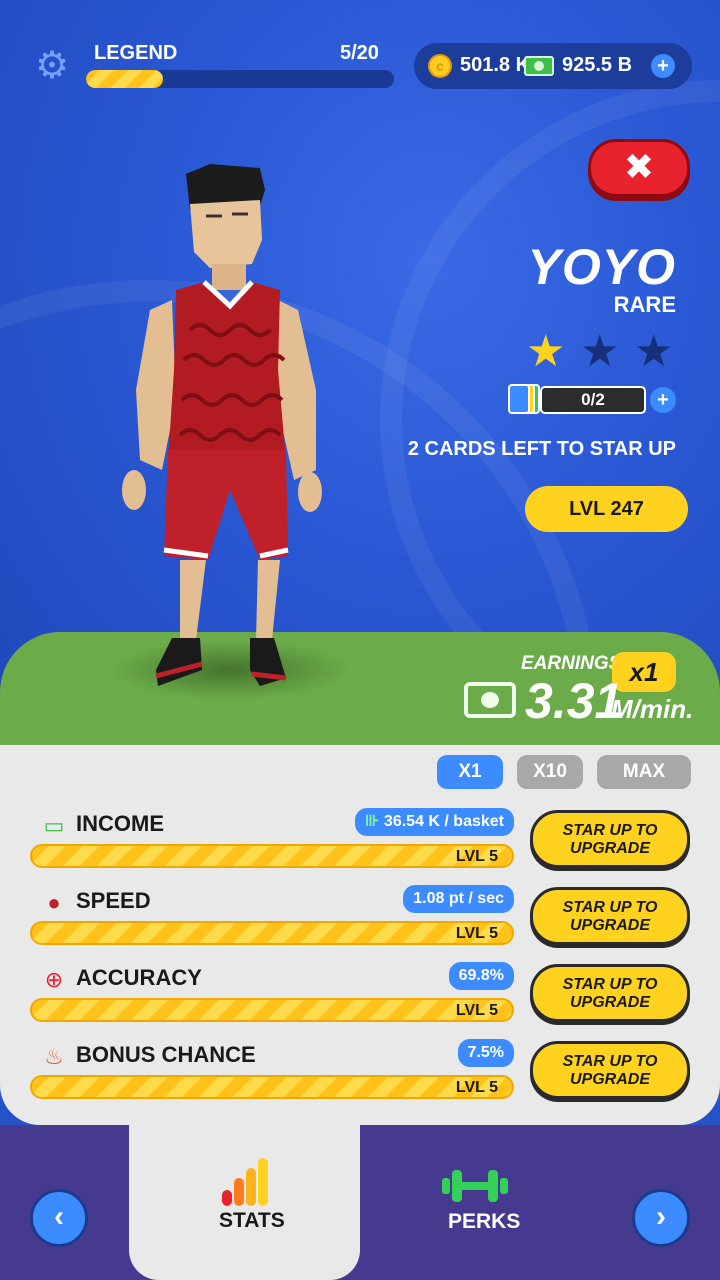  What do you see at coordinates (526, 400) in the screenshot?
I see `cards-icon` at bounding box center [526, 400].